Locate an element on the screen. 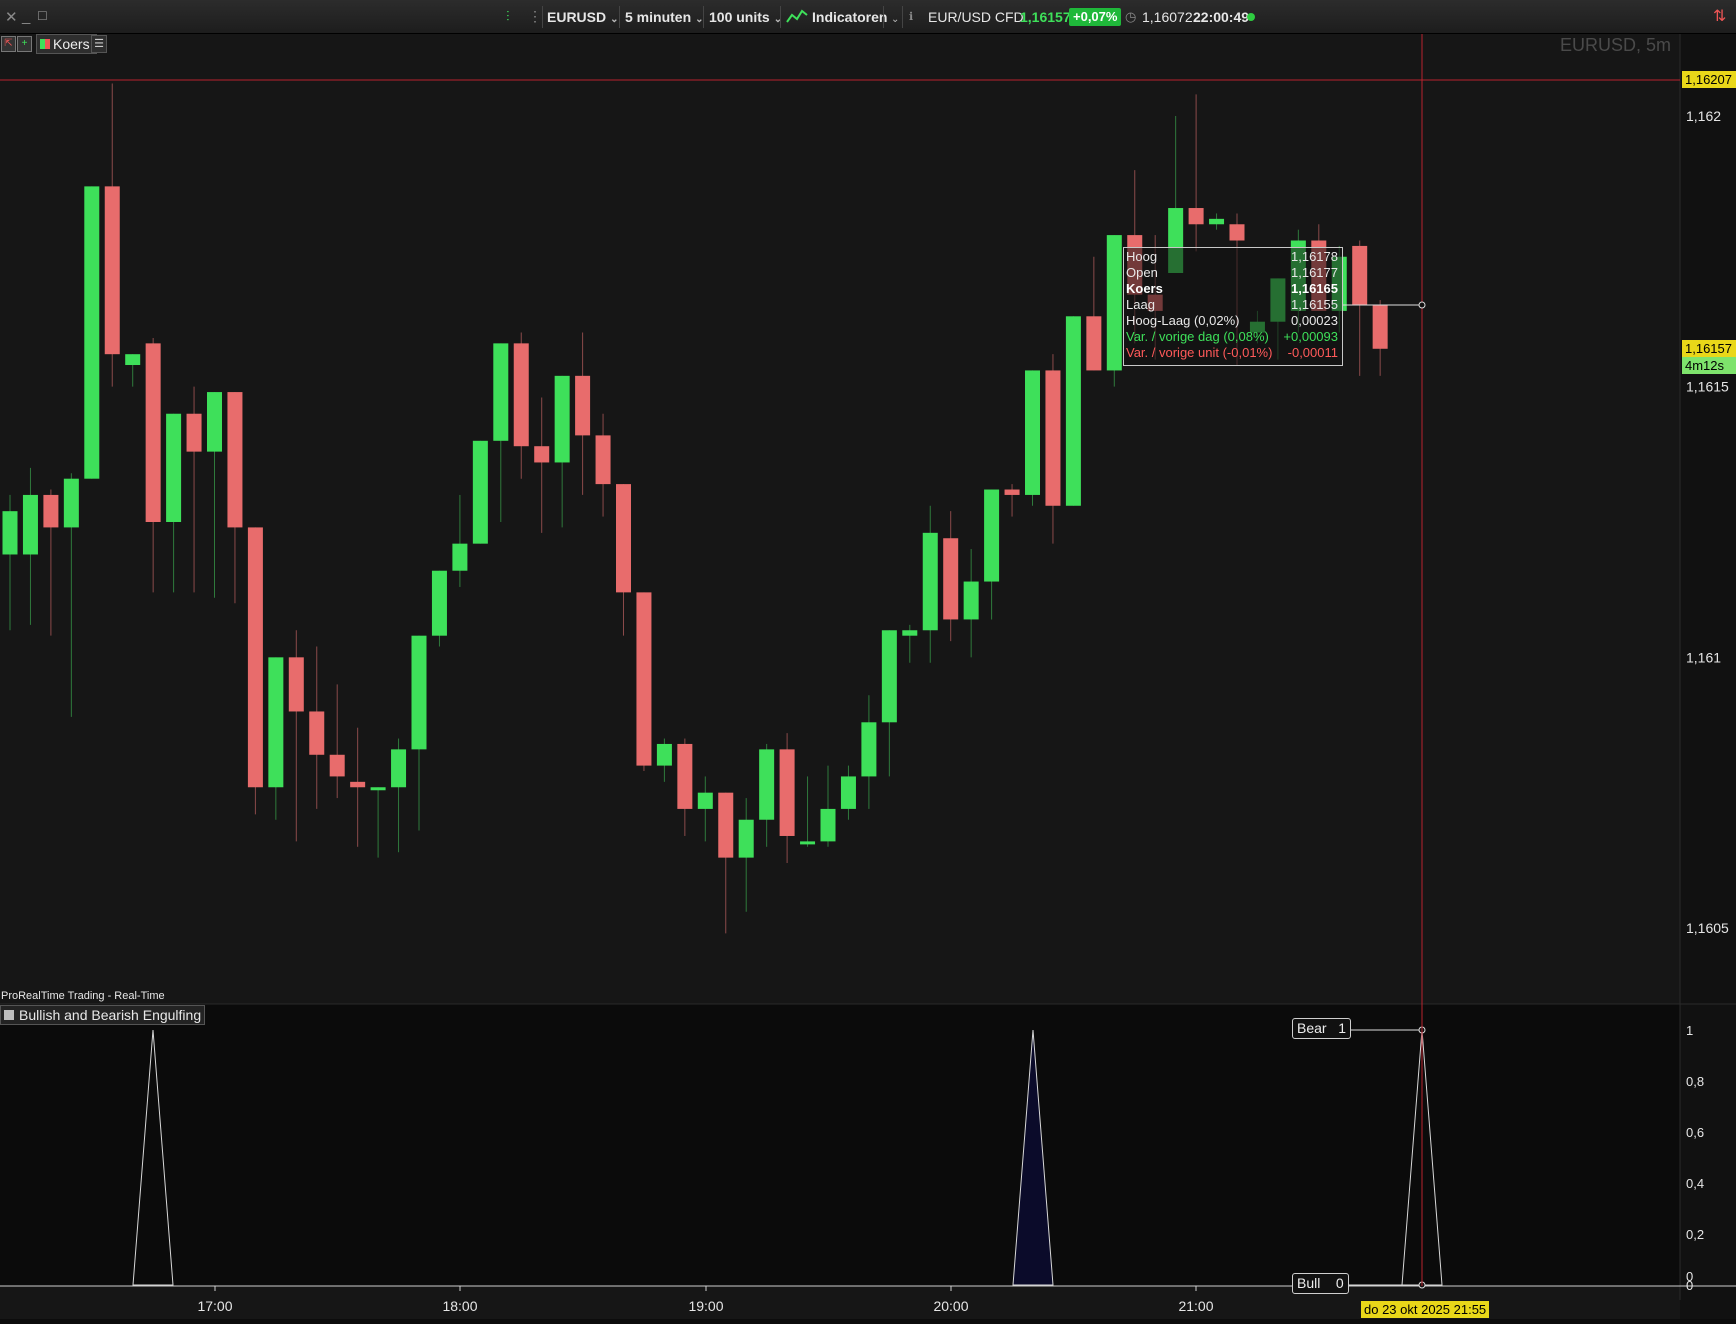 This screenshot has height=1324, width=1736. tooltip-value: -0,00011 is located at coordinates (1312, 352).